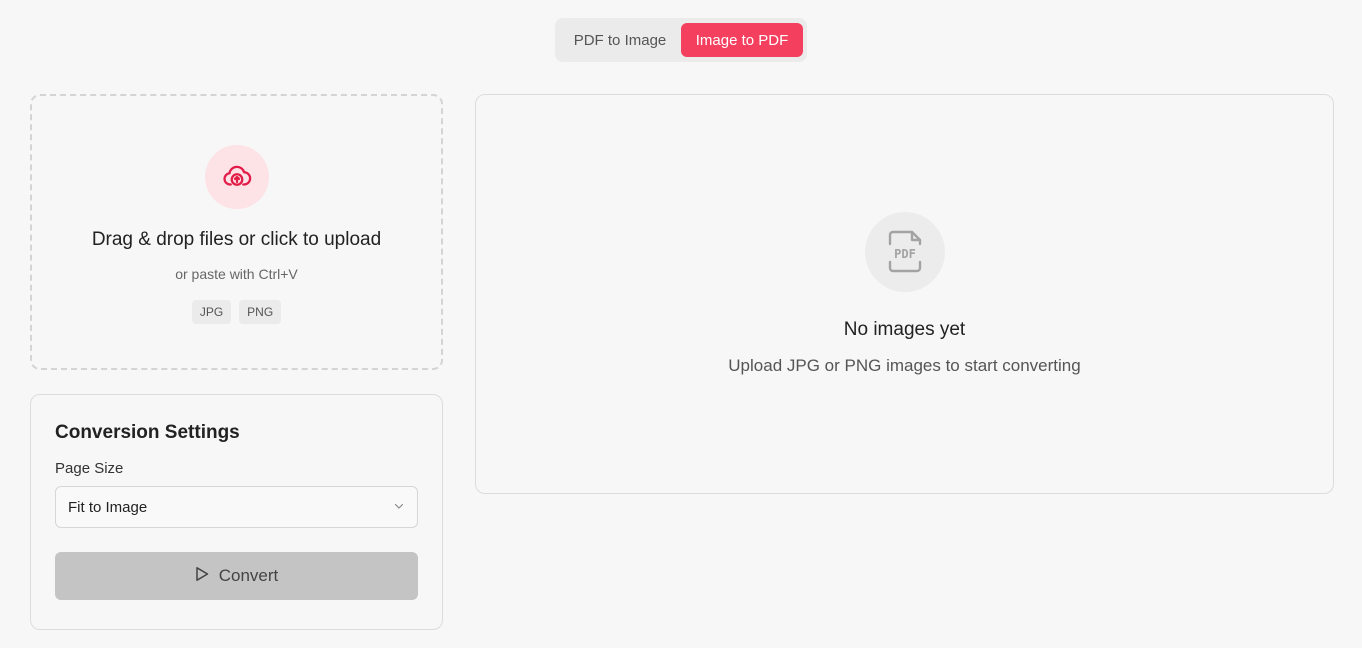 The image size is (1362, 648). I want to click on cloud-upload-icon, so click(236, 177).